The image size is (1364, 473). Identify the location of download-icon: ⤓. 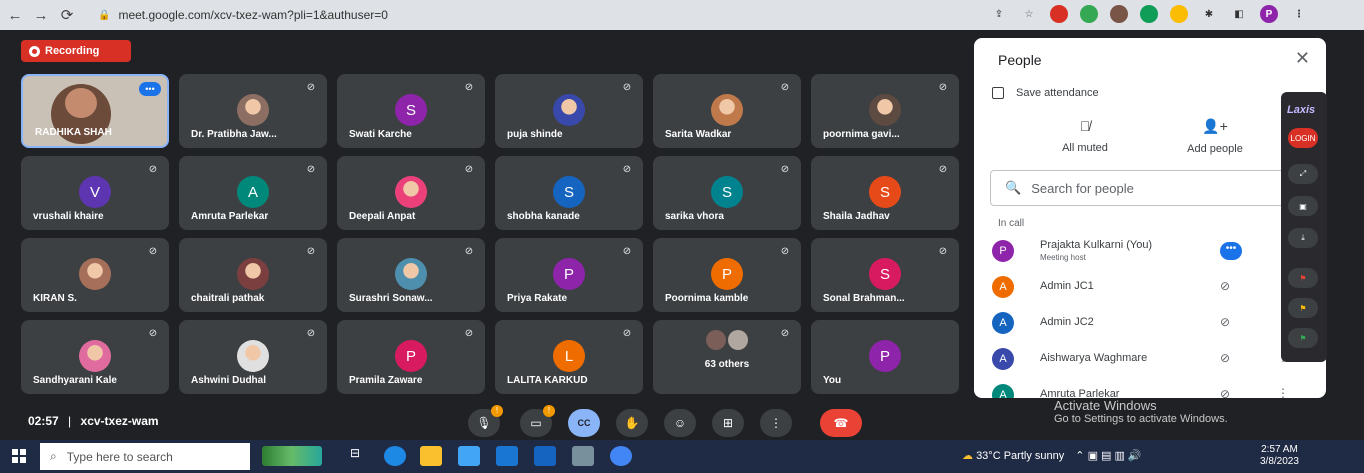
(1303, 238).